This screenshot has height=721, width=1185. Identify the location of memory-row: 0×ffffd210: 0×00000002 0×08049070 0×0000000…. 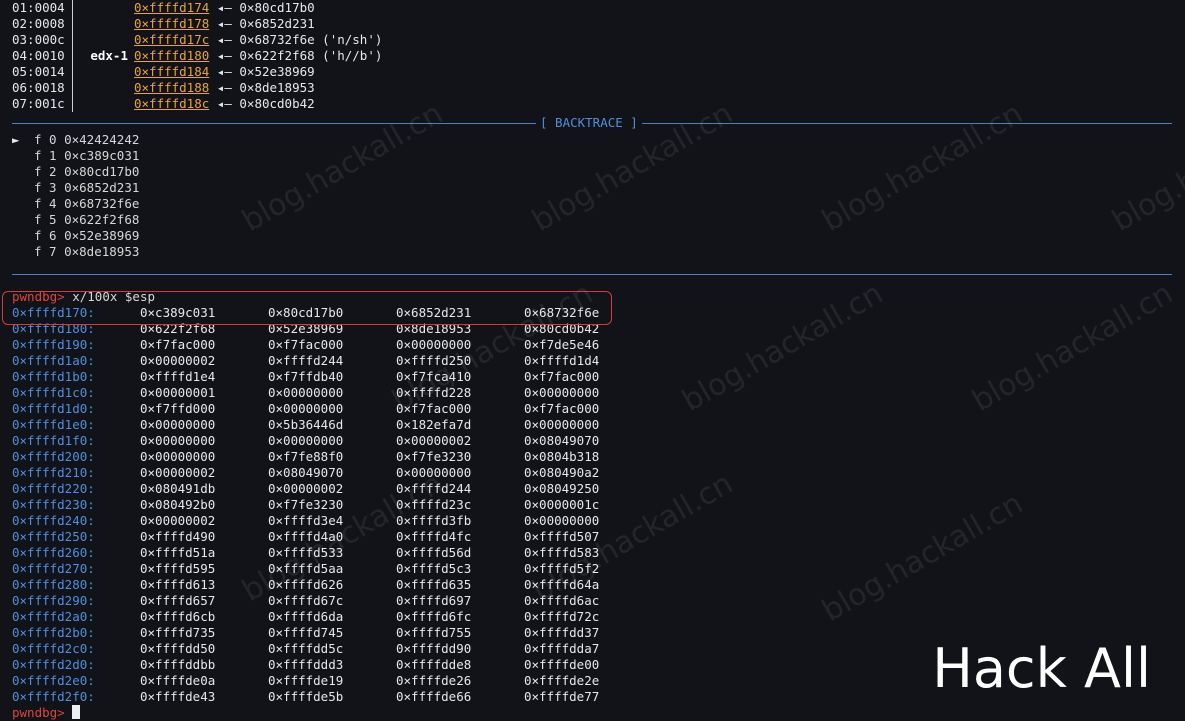
(306, 472).